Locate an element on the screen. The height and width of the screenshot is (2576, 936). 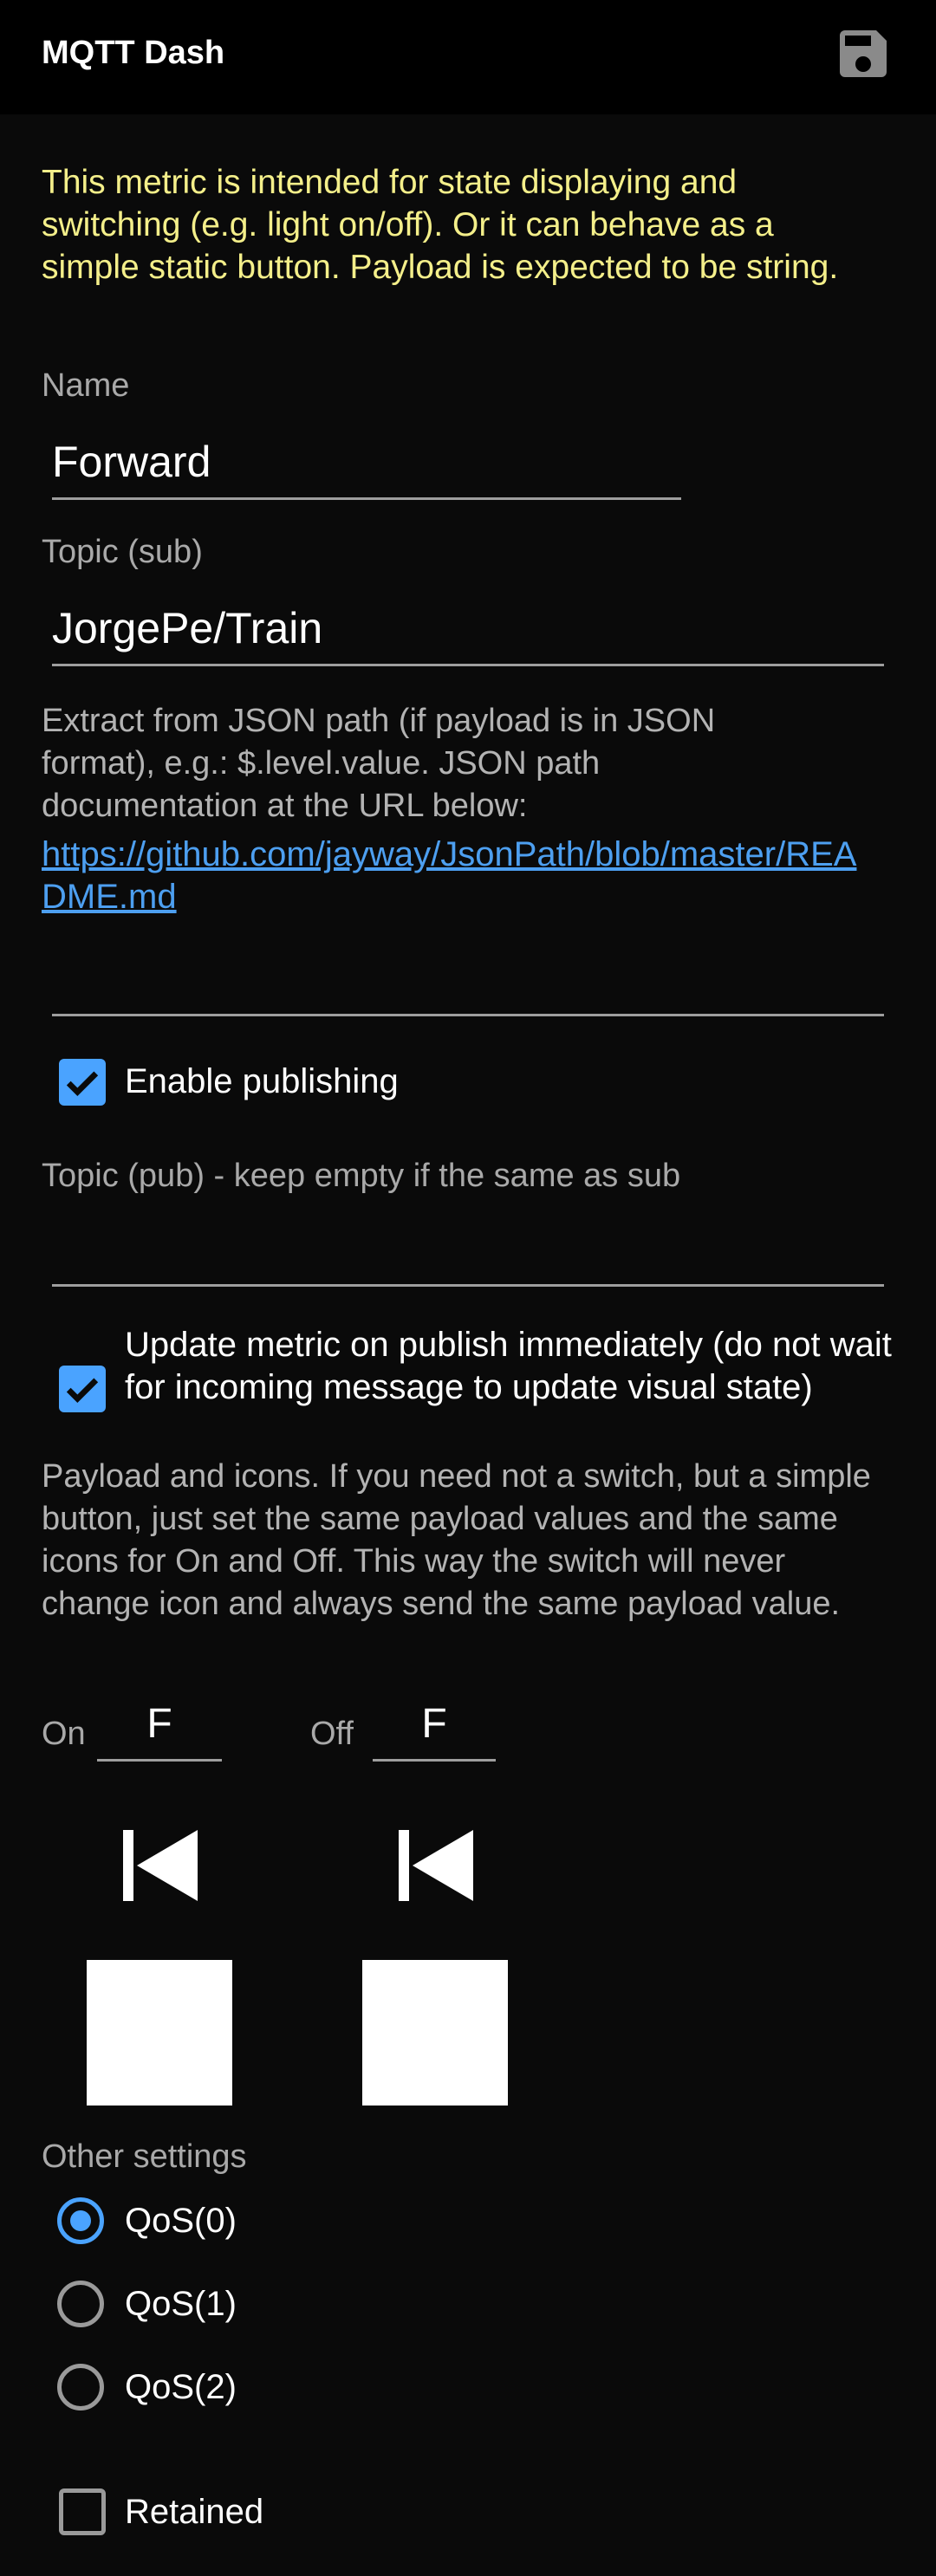
topic-pub-field is located at coordinates (468, 1275).